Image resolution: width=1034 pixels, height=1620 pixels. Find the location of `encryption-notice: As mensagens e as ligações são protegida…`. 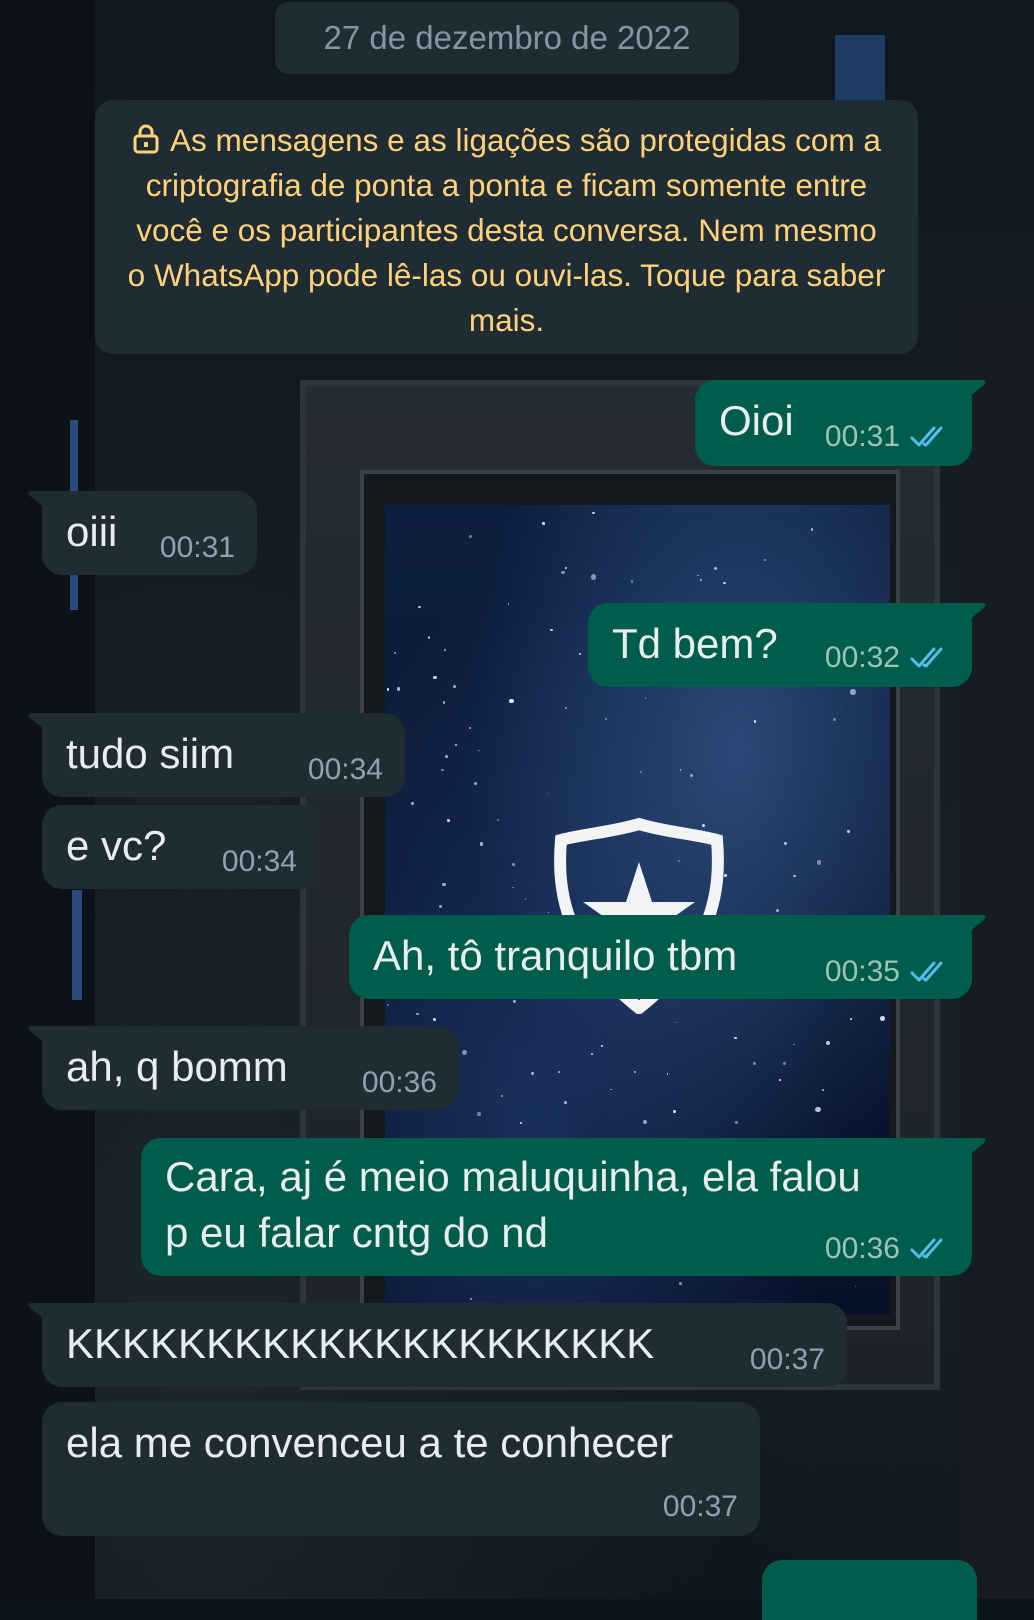

encryption-notice: As mensagens e as ligações são protegida… is located at coordinates (506, 227).